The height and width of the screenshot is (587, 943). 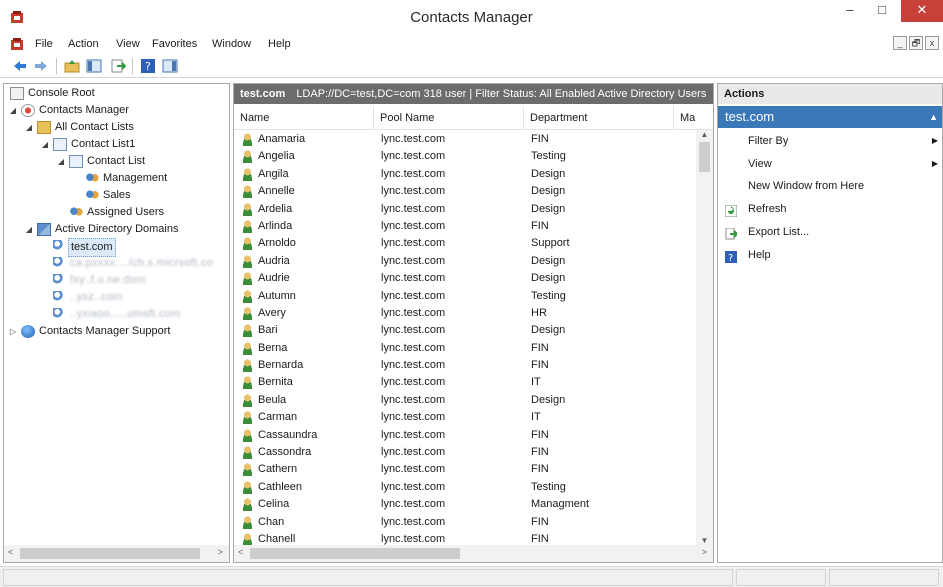 What do you see at coordinates (125, 314) in the screenshot?
I see `tree-label: ..yxiaoo.....umsft.com` at bounding box center [125, 314].